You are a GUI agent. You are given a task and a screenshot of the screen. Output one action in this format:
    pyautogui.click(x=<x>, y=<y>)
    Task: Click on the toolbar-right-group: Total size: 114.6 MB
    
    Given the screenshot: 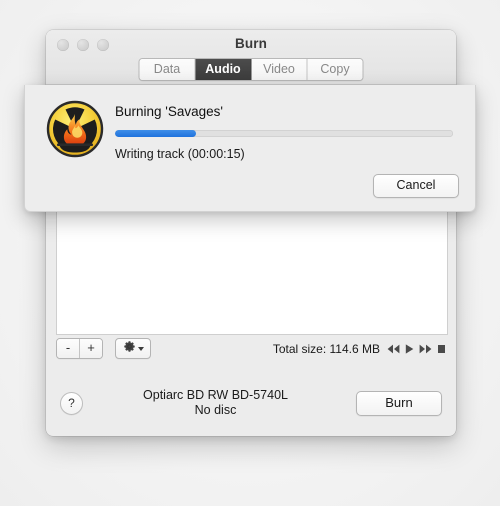 What is the action you would take?
    pyautogui.click(x=359, y=349)
    